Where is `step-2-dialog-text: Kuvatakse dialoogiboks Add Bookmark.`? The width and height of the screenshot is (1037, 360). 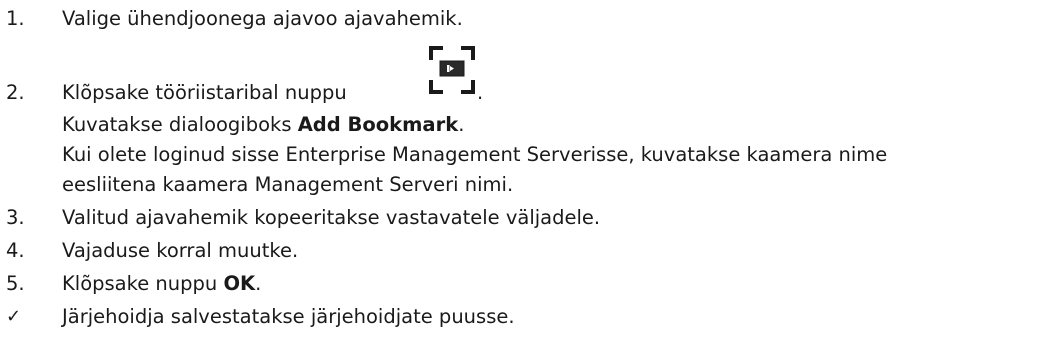 step-2-dialog-text: Kuvatakse dialoogiboks Add Bookmark. is located at coordinates (263, 125).